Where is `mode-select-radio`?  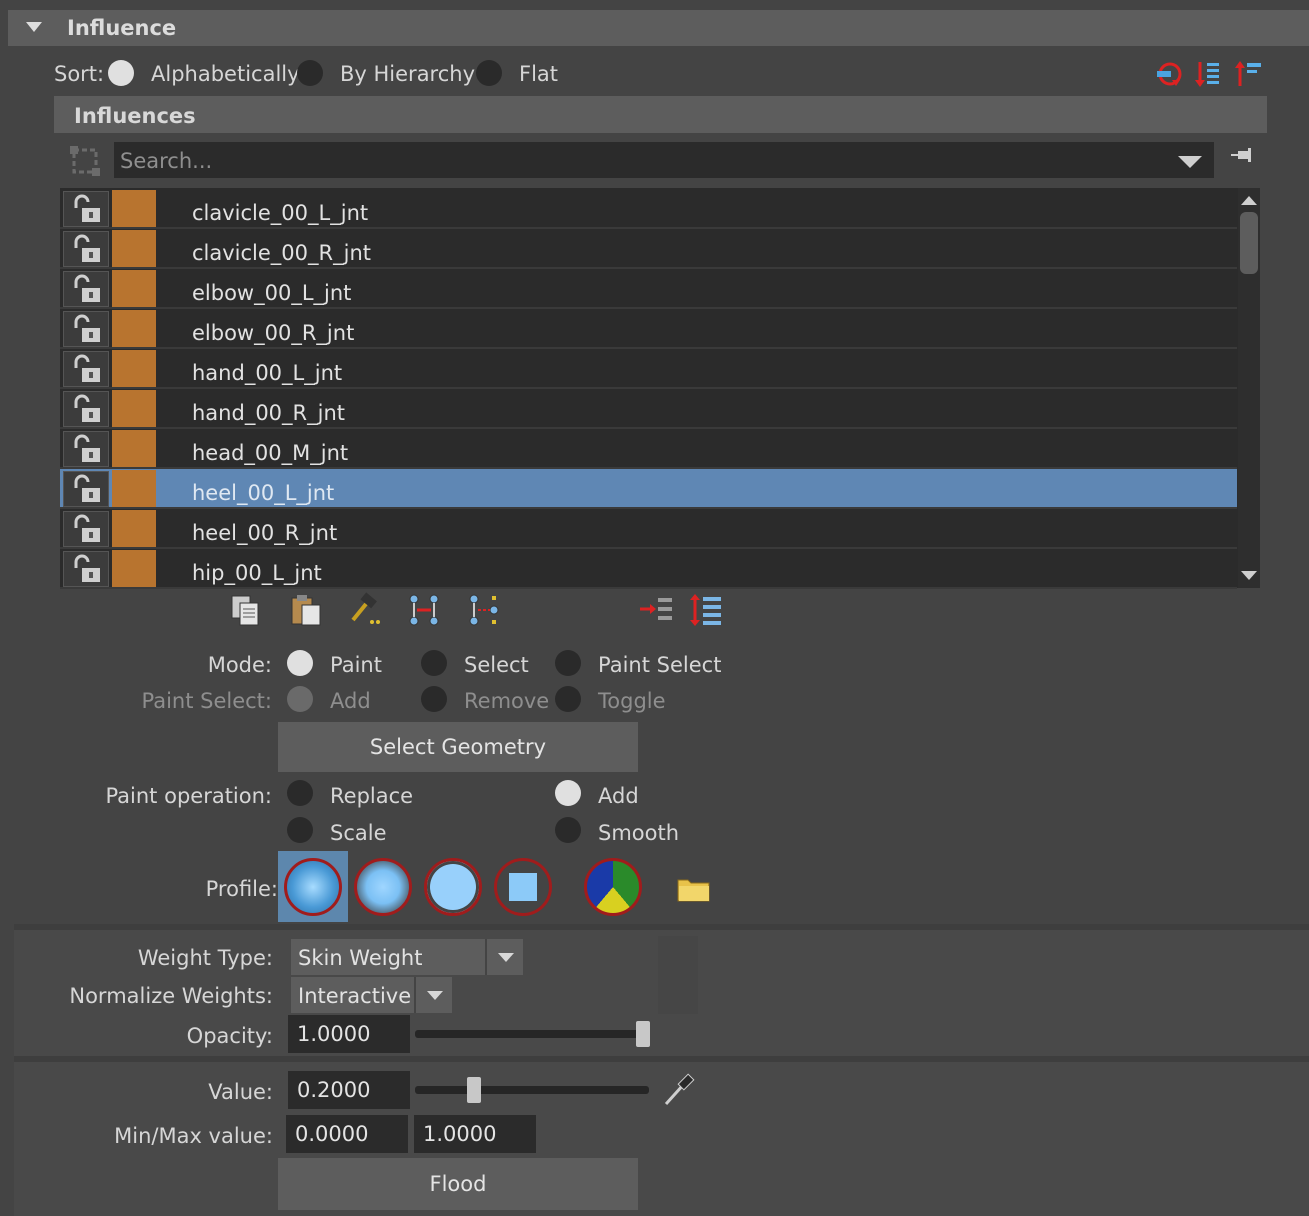 mode-select-radio is located at coordinates (434, 663).